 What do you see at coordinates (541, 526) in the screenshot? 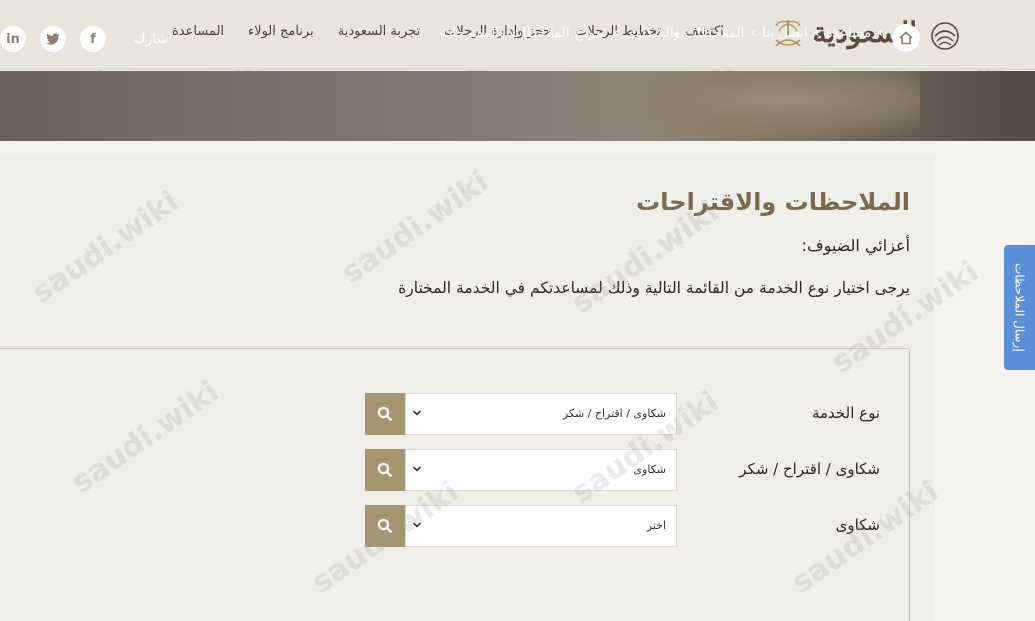
I see `complaints-select: اختر` at bounding box center [541, 526].